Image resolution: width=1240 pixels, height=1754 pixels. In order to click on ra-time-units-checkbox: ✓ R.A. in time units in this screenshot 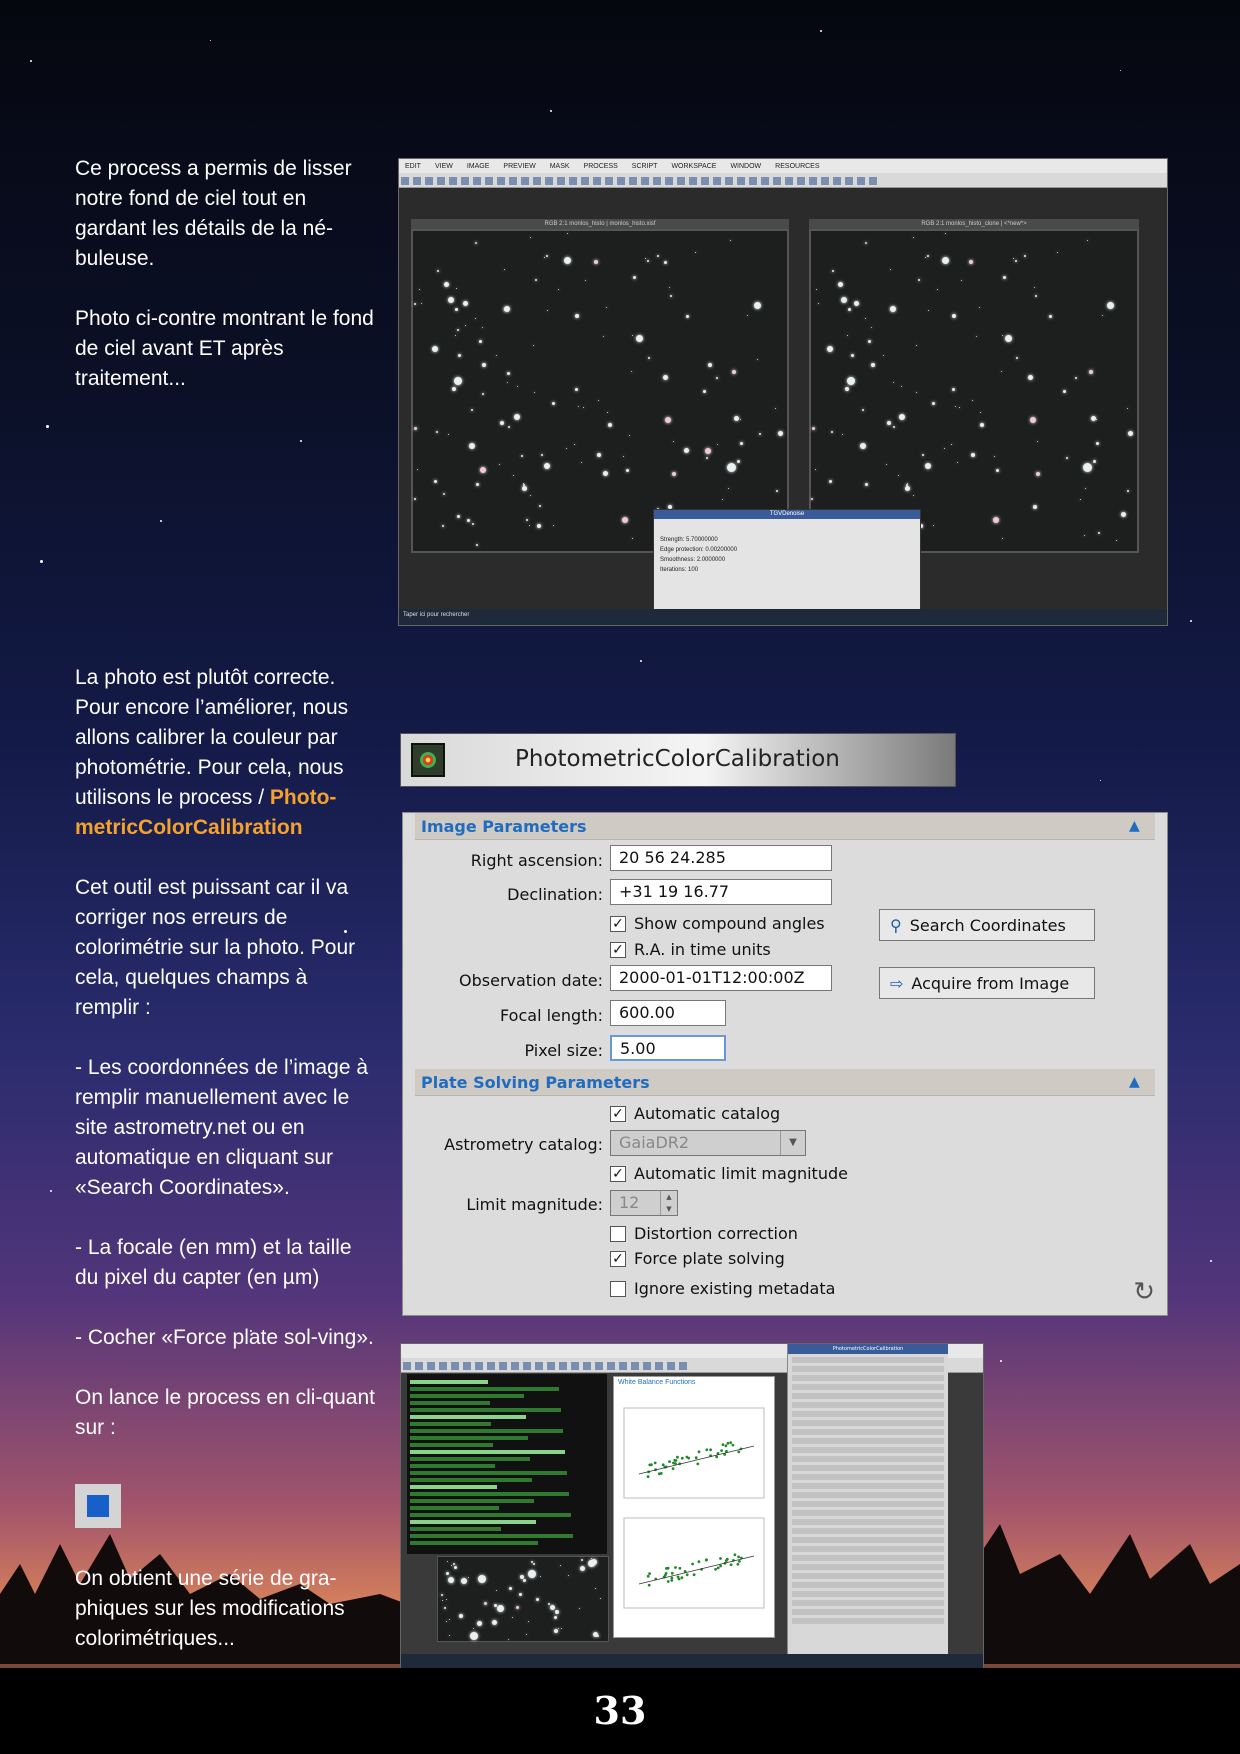, I will do `click(690, 949)`.